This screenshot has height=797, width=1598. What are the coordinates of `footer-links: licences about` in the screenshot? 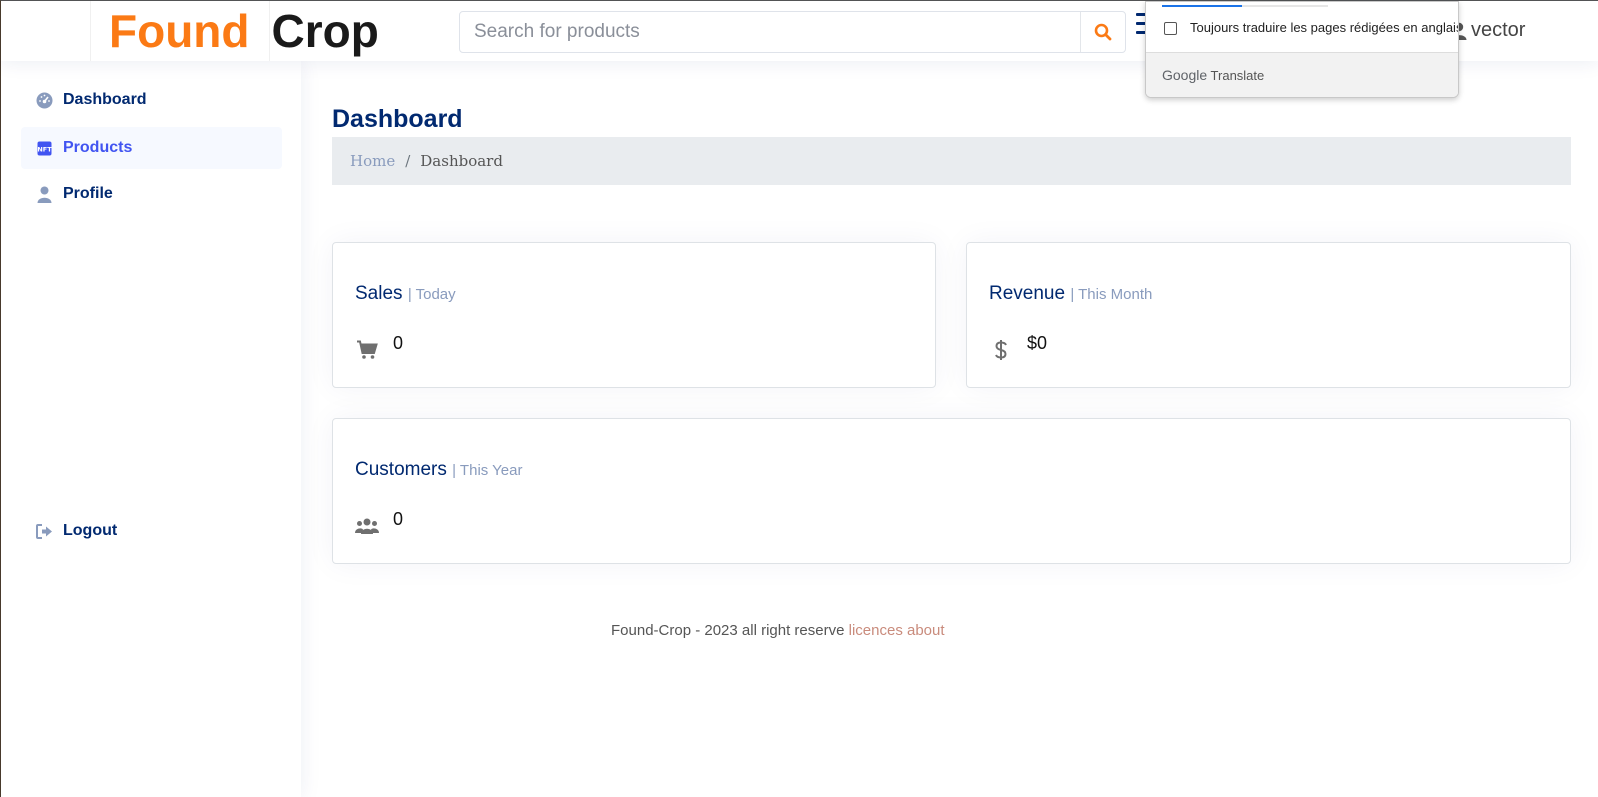 It's located at (897, 630).